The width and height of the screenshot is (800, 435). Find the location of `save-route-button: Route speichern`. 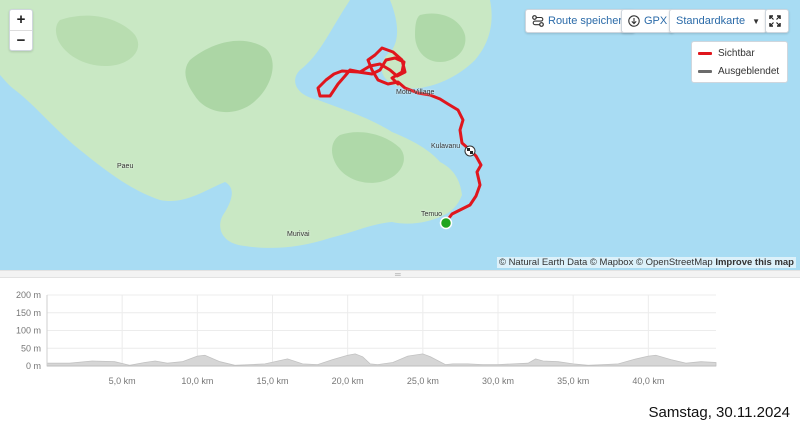

save-route-button: Route speichern is located at coordinates (580, 21).